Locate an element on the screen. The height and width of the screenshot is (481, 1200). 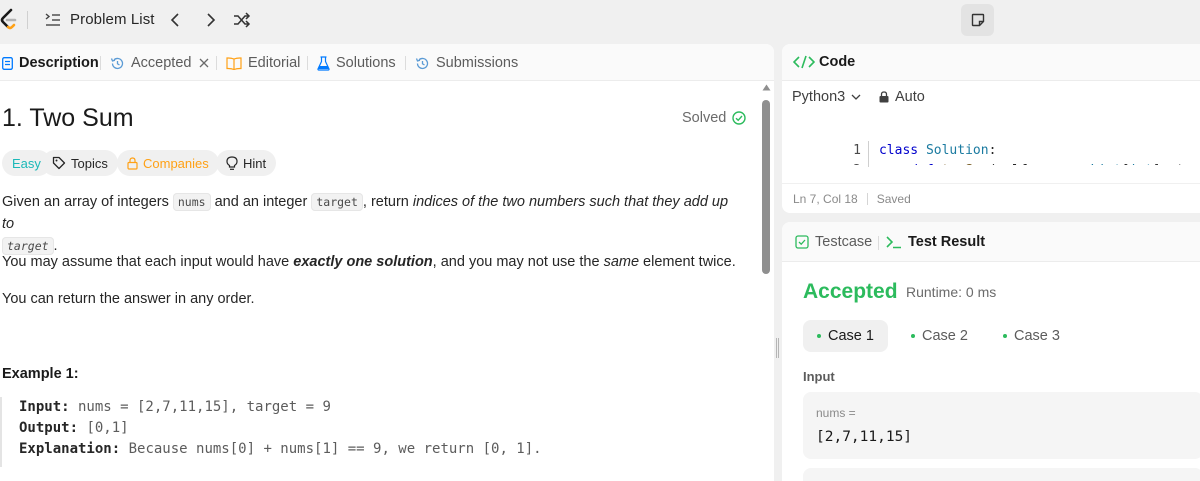
tab-accepted: Accepted is located at coordinates (159, 63).